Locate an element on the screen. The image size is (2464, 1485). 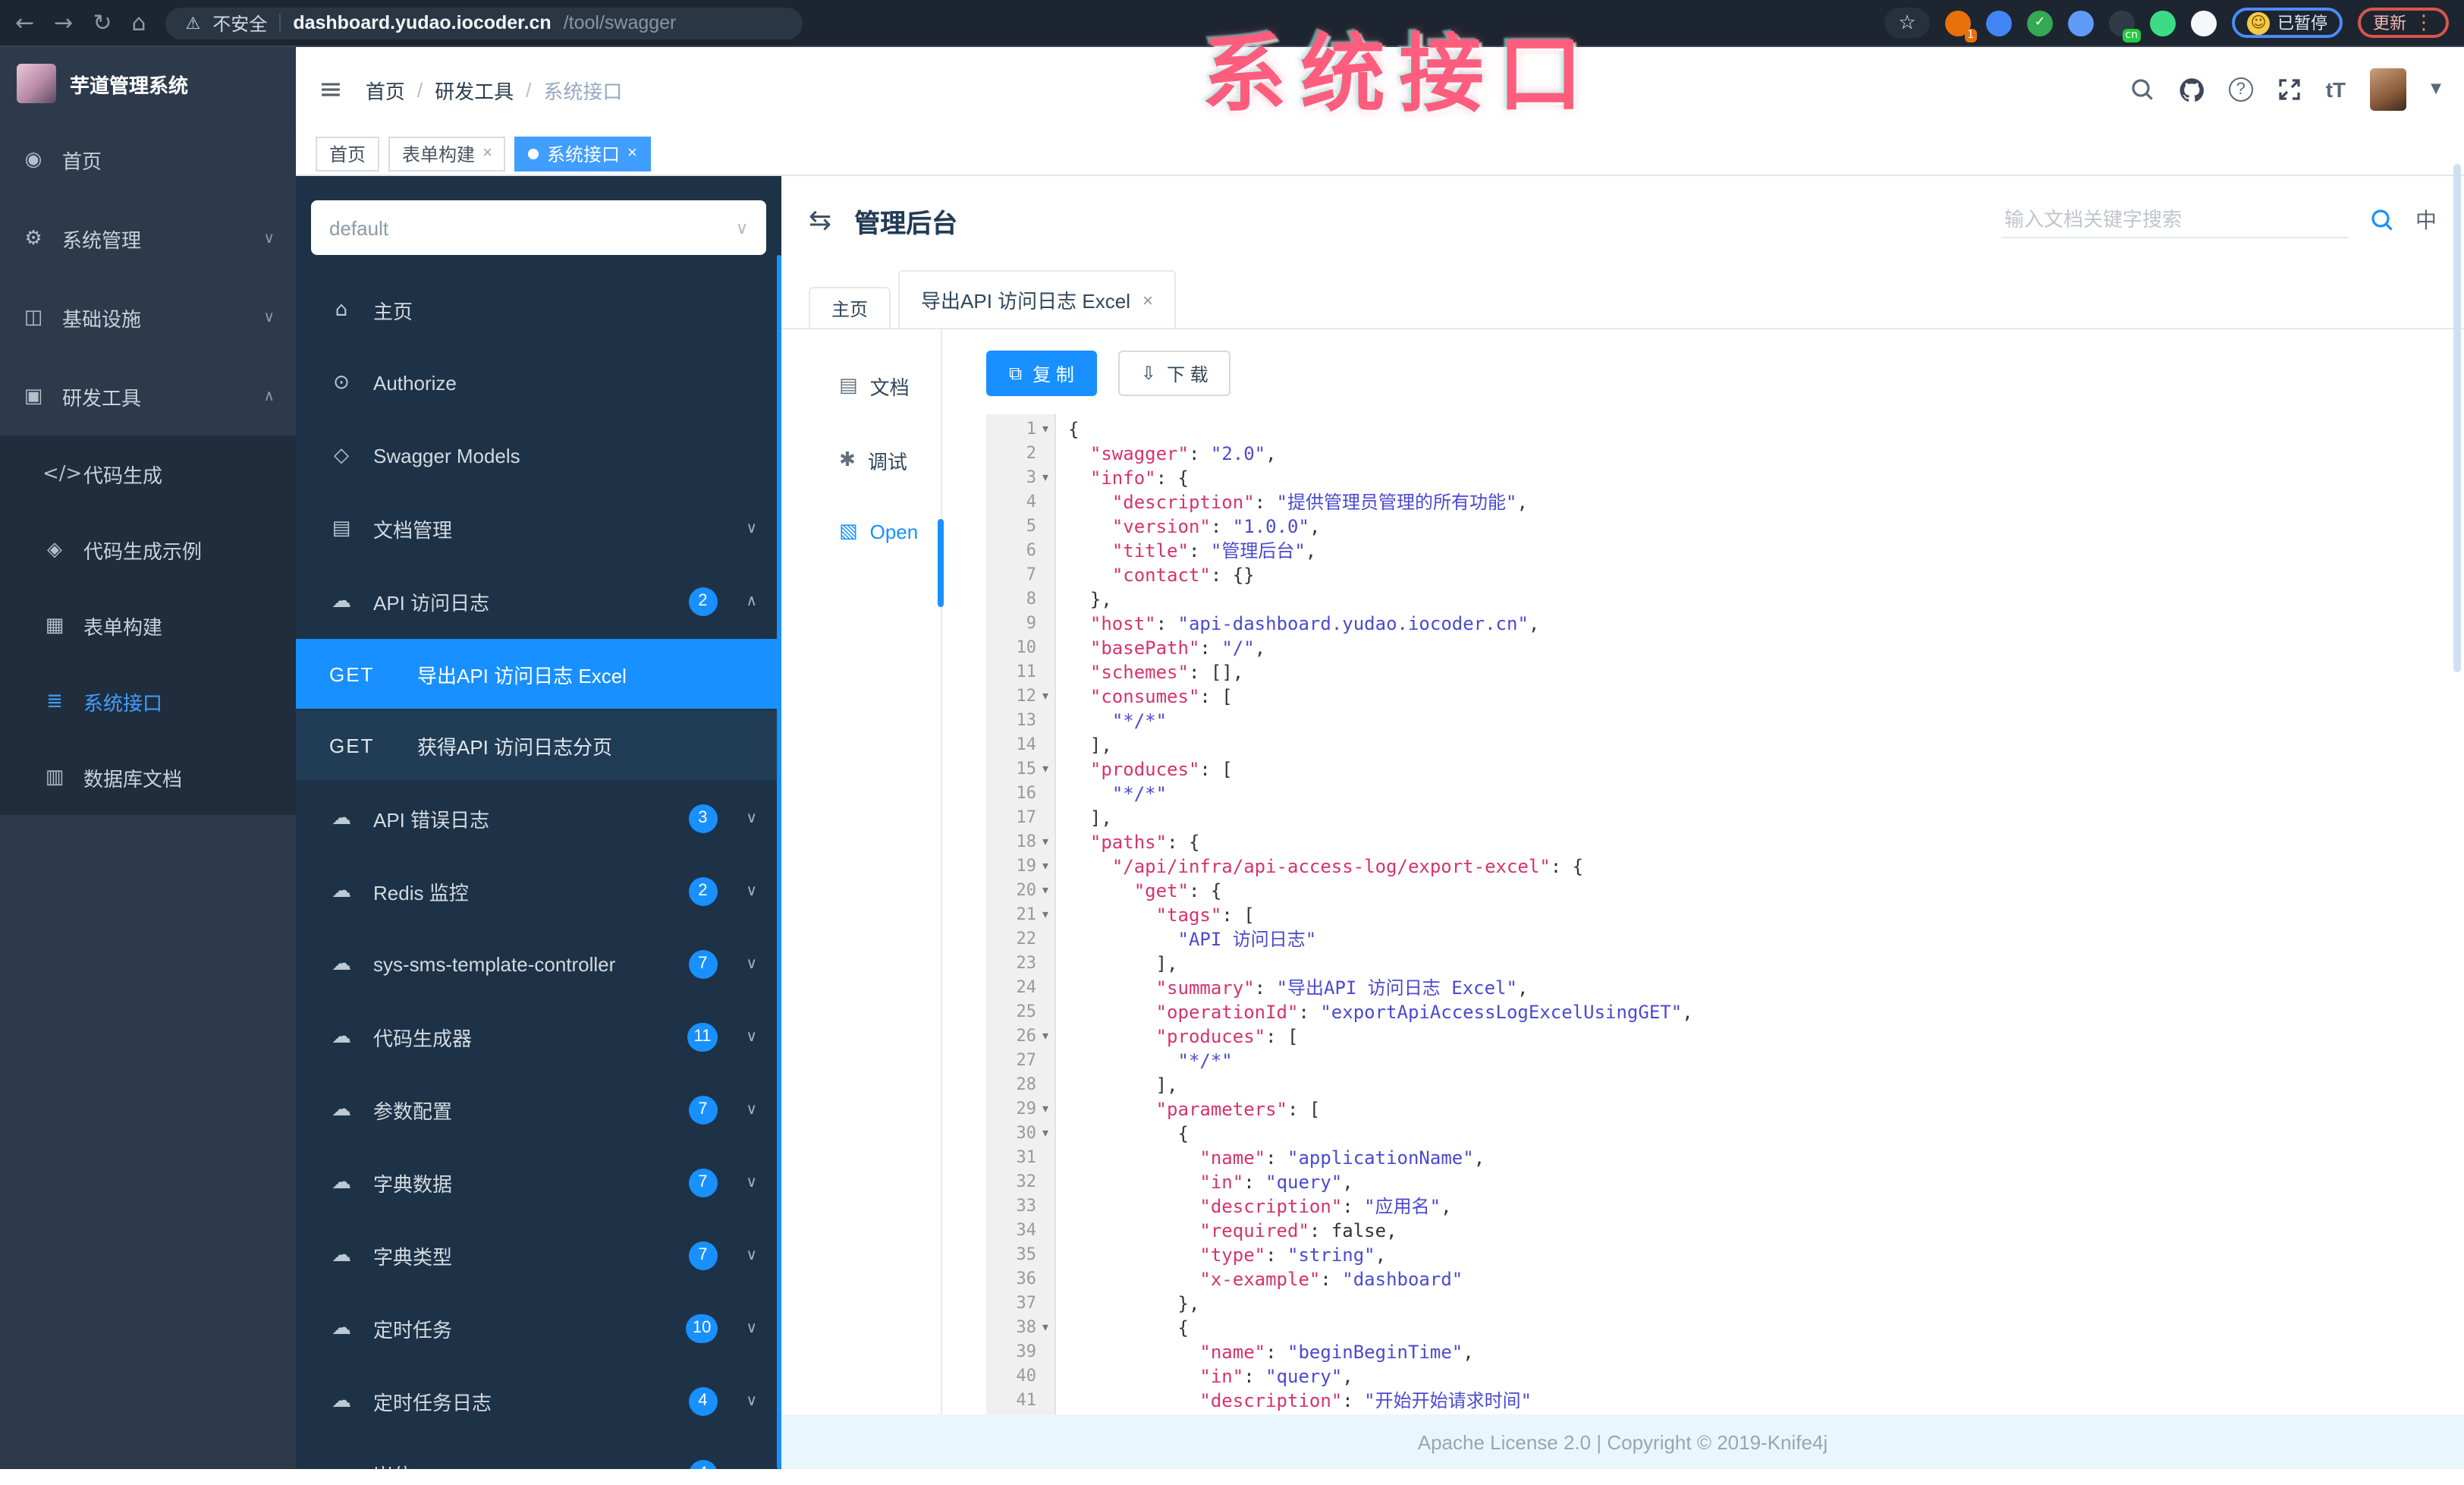
line-number: 10 is located at coordinates (1020, 648).